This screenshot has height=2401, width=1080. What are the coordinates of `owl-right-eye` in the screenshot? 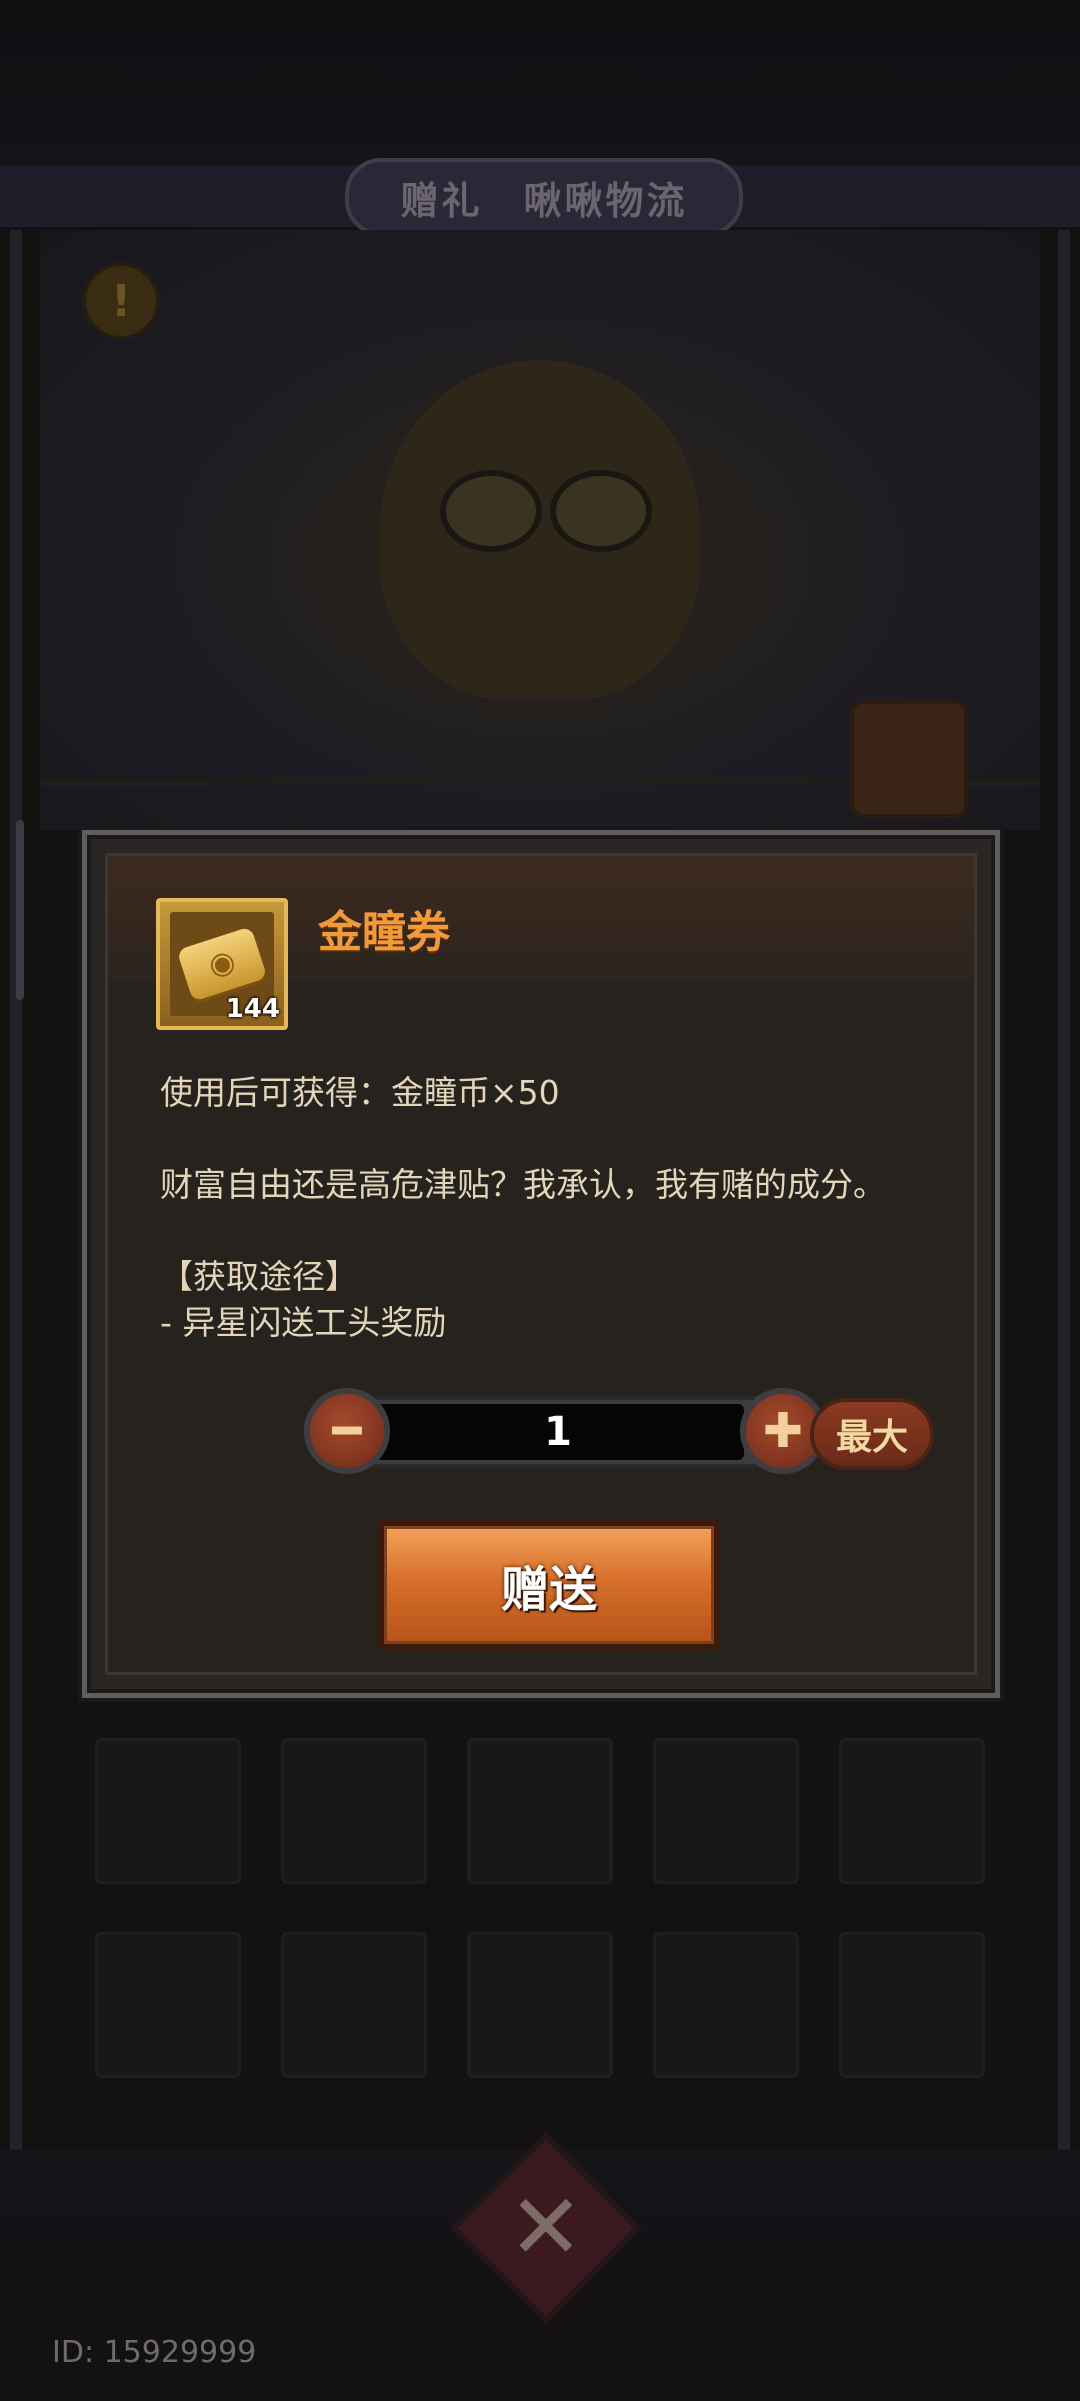 It's located at (601, 511).